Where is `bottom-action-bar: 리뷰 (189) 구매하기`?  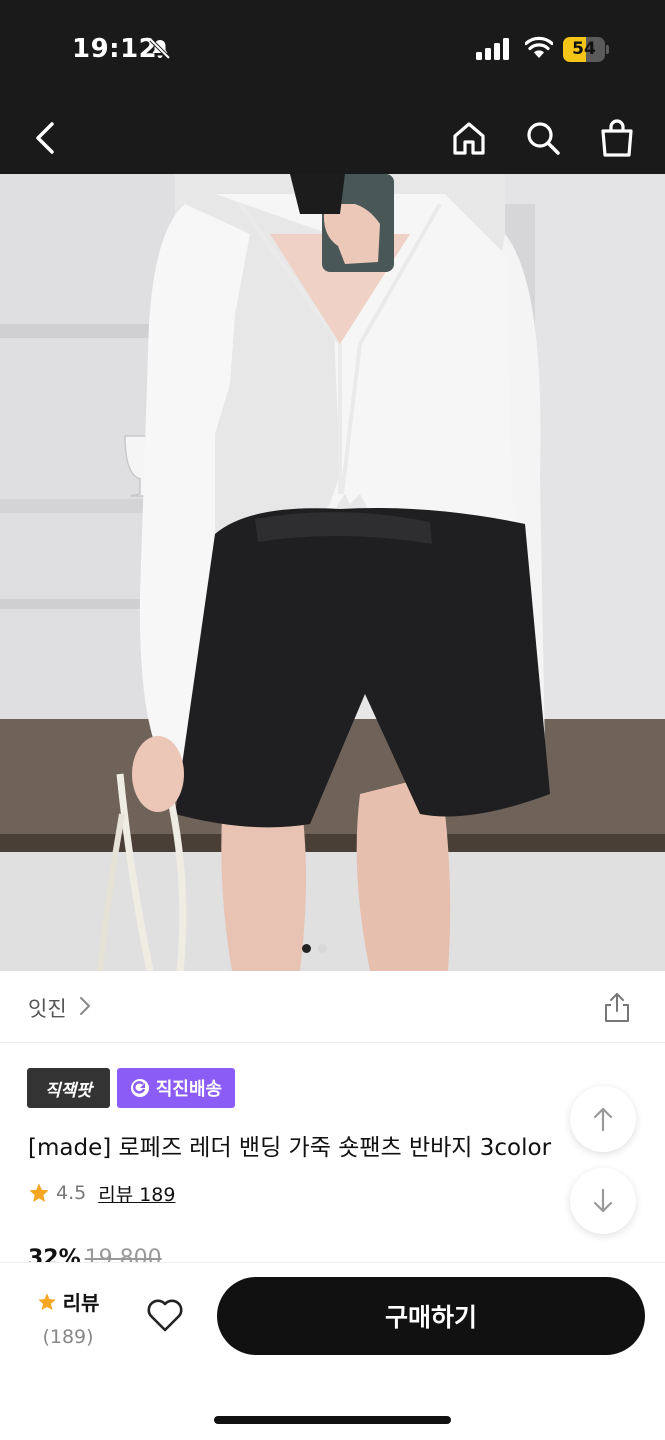
bottom-action-bar: 리뷰 (189) 구매하기 is located at coordinates (332, 1351).